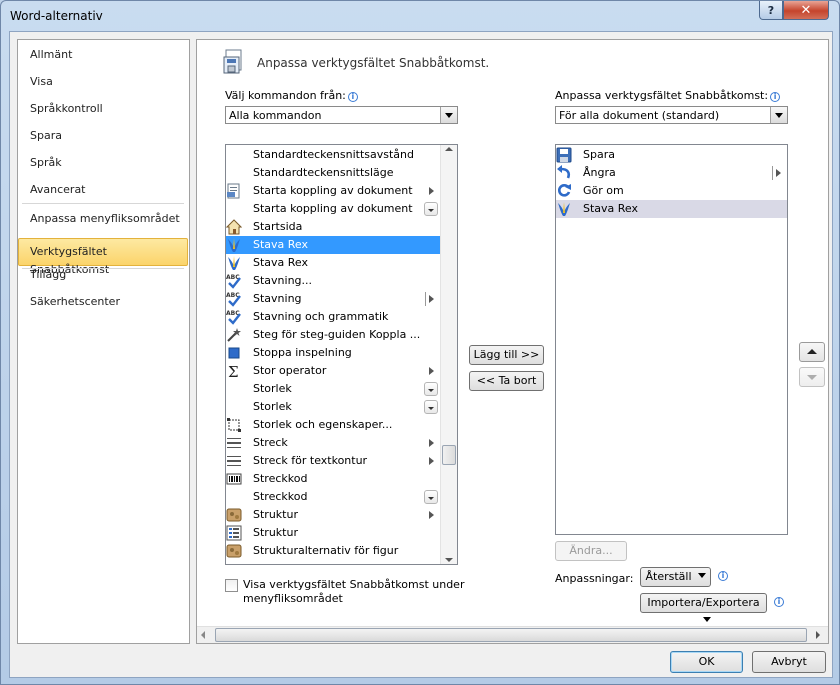 This screenshot has height=685, width=840. Describe the element at coordinates (675, 577) in the screenshot. I see `reset-button: Återställ` at that location.